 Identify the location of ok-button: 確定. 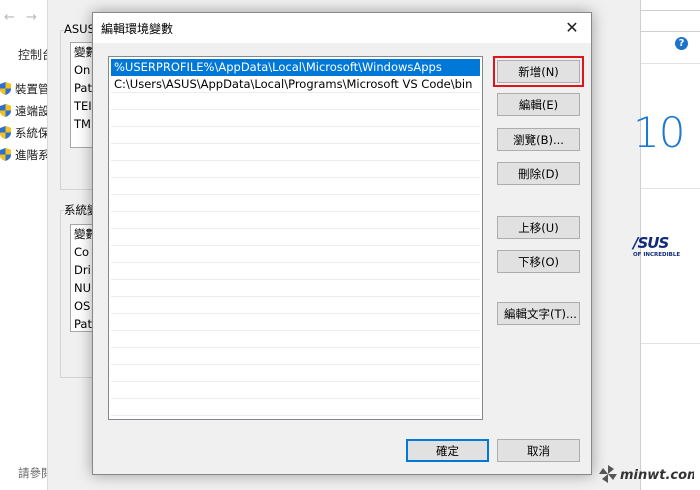
(447, 450).